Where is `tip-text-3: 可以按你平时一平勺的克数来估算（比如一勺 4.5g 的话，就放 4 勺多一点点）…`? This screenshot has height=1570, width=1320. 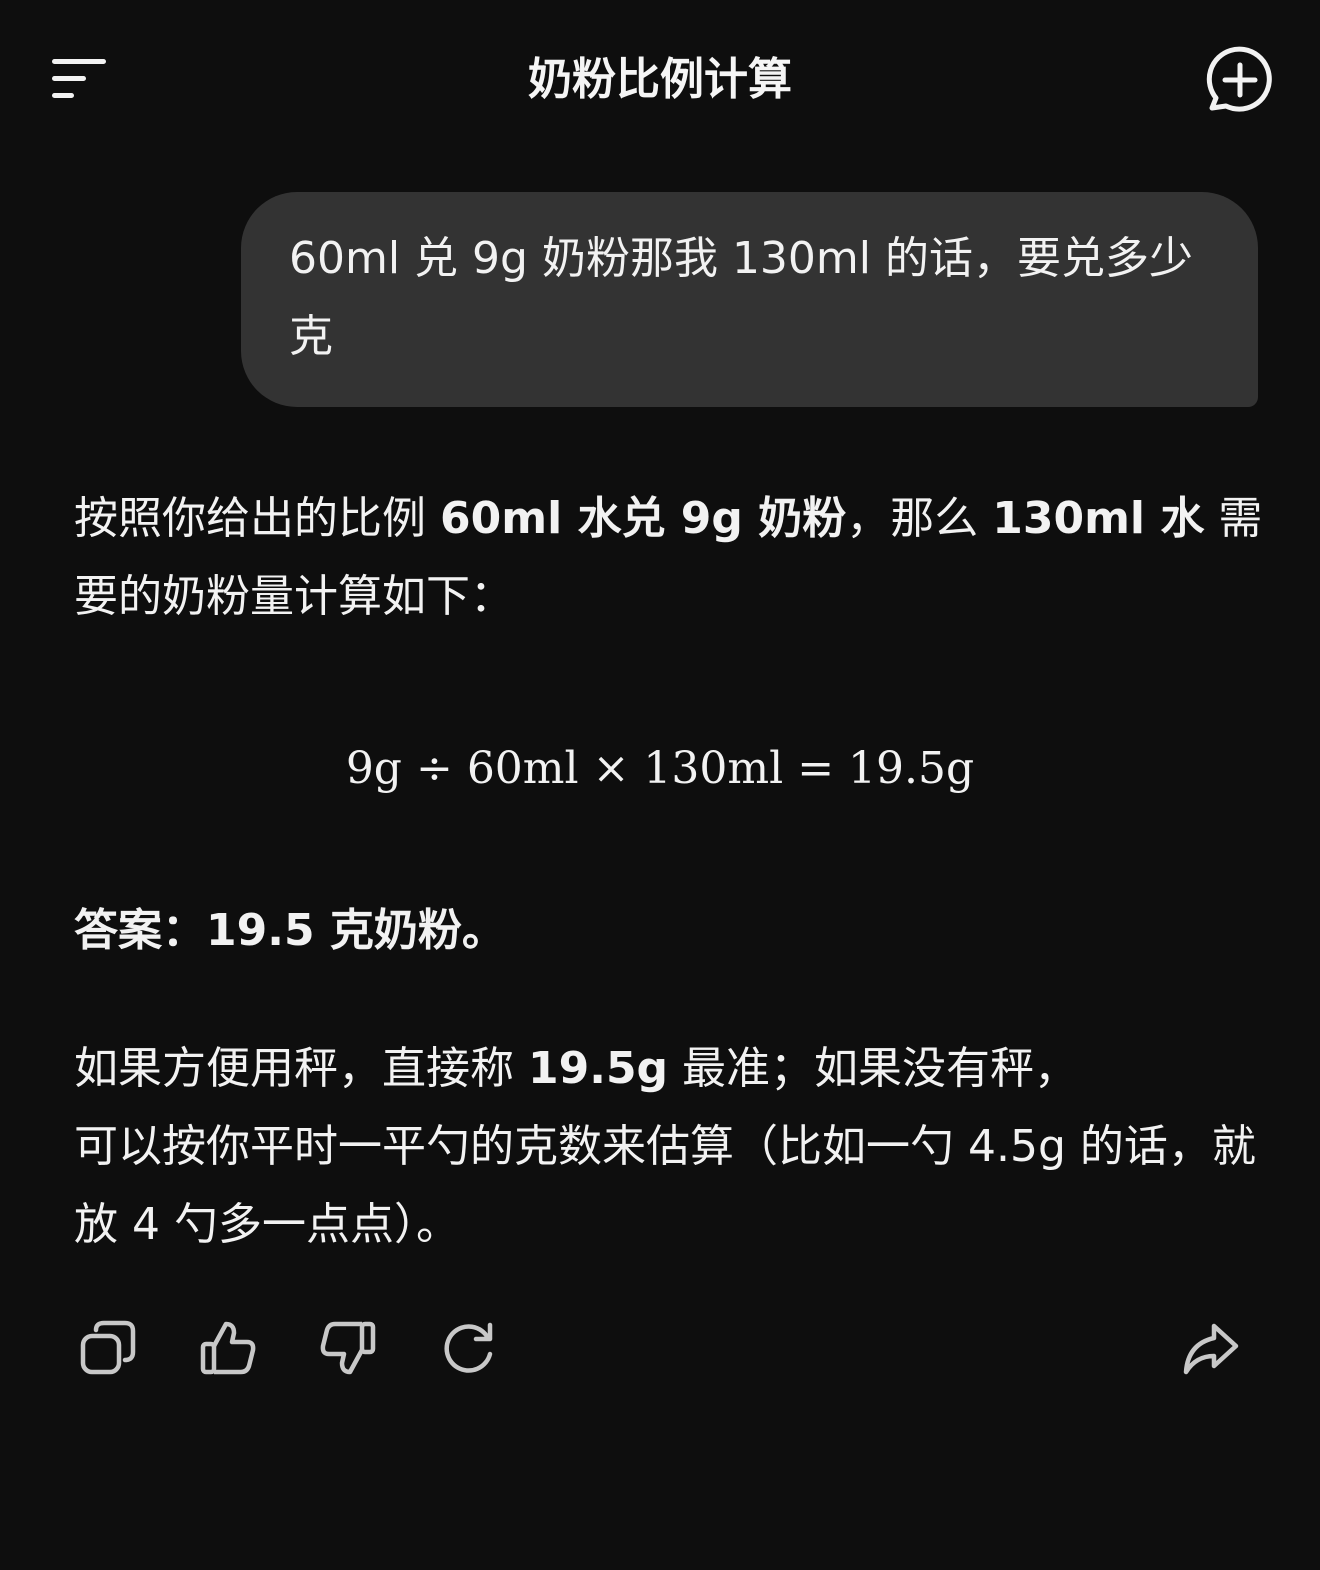
tip-text-3: 可以按你平时一平勺的克数来估算（比如一勺 4.5g 的话，就放 4 勺多一点点）… is located at coordinates (665, 1185).